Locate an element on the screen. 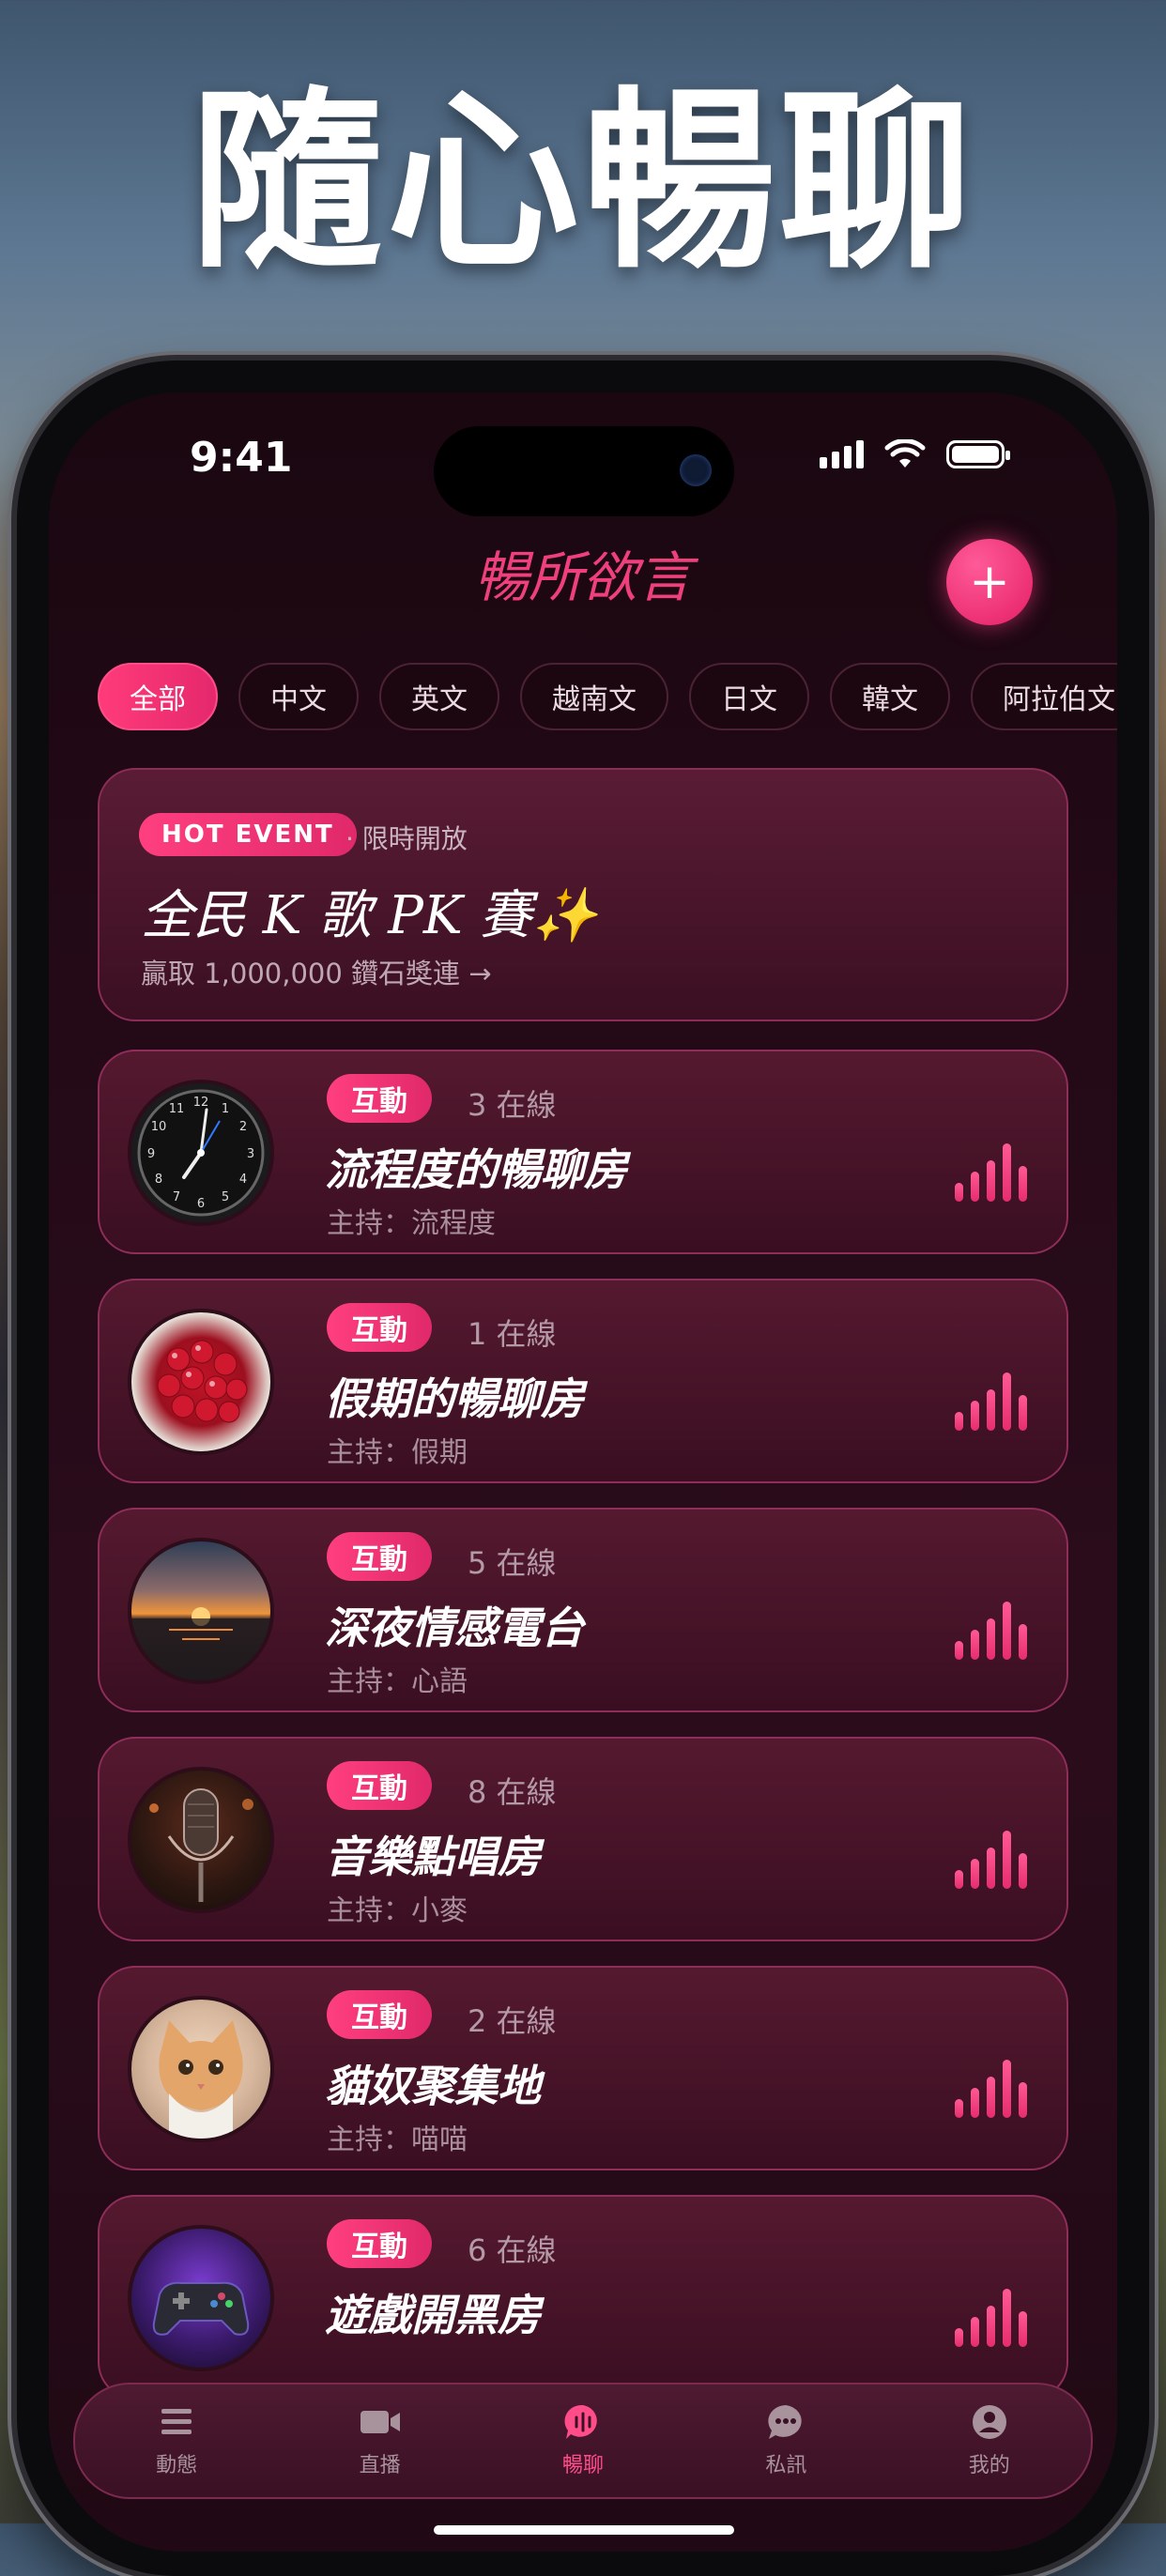 This screenshot has height=2576, width=1166. microphone-avatar is located at coordinates (201, 1840).